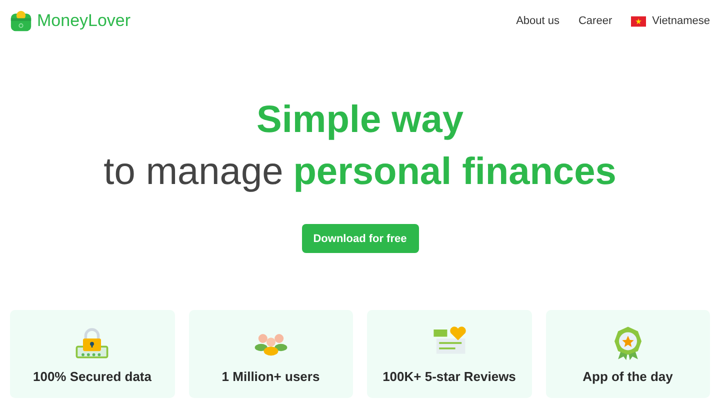 The width and height of the screenshot is (720, 410). I want to click on hero-title: Simple way, so click(360, 120).